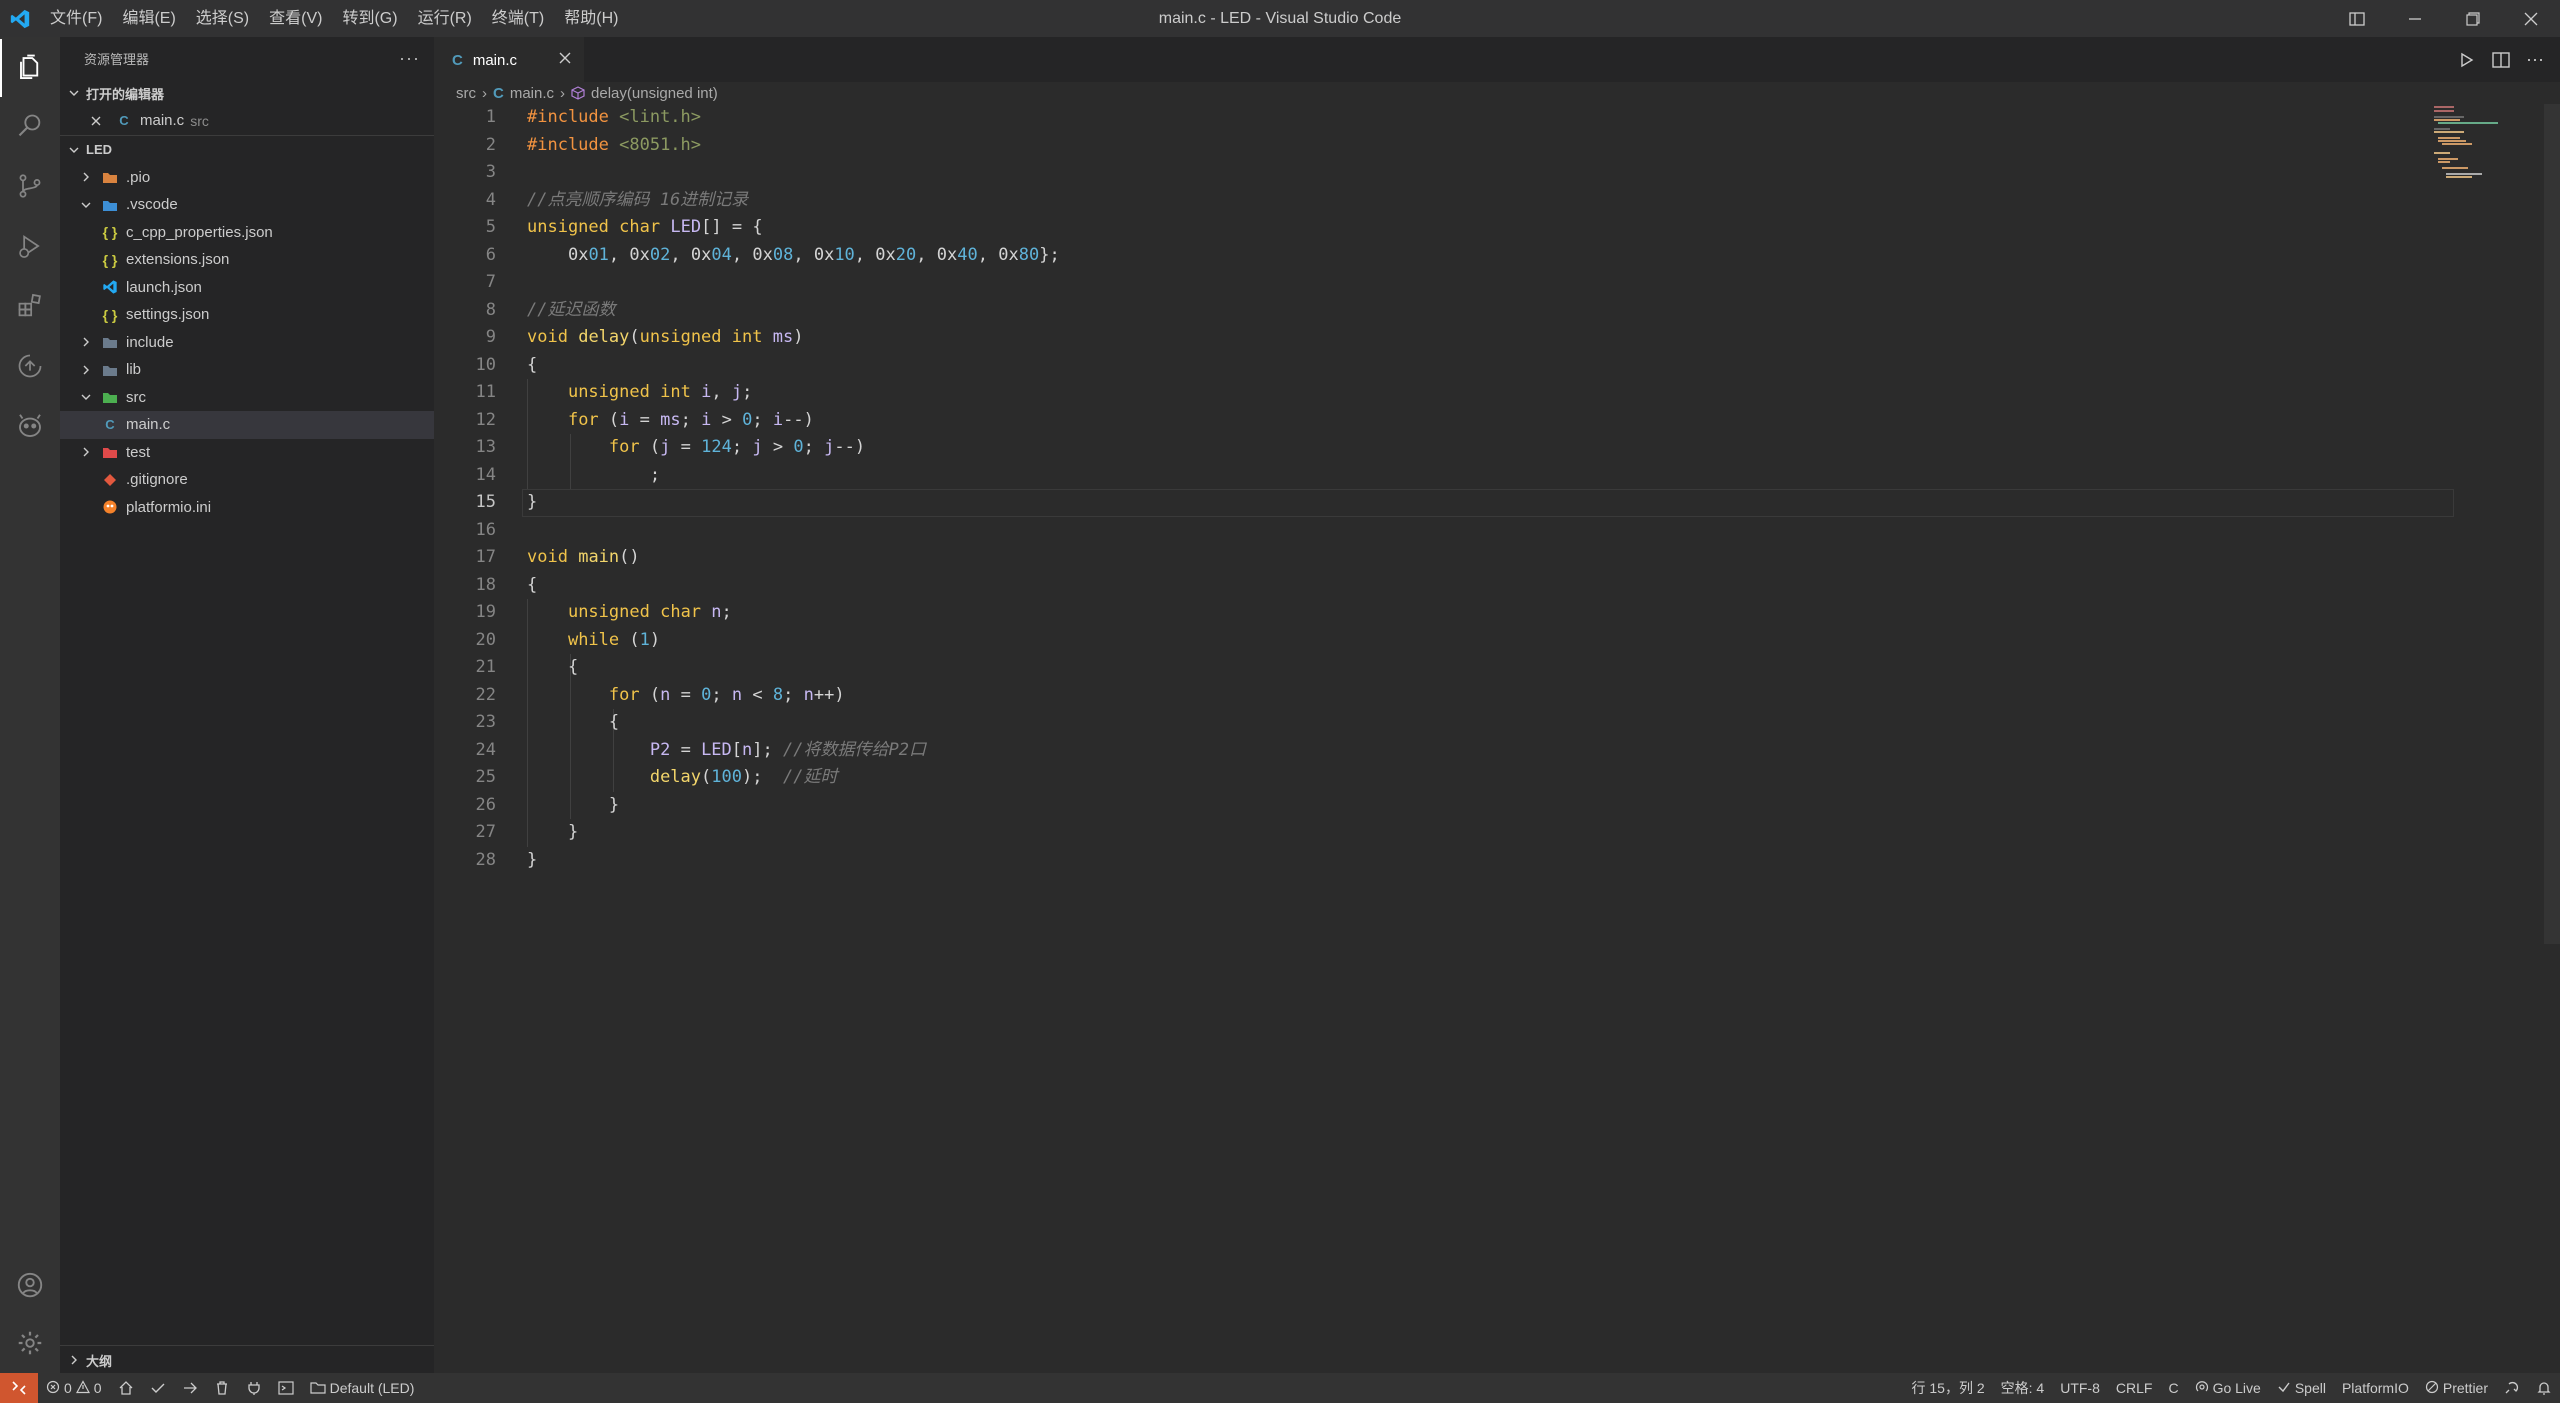 The image size is (2560, 1403). I want to click on split-editor-icon, so click(2501, 59).